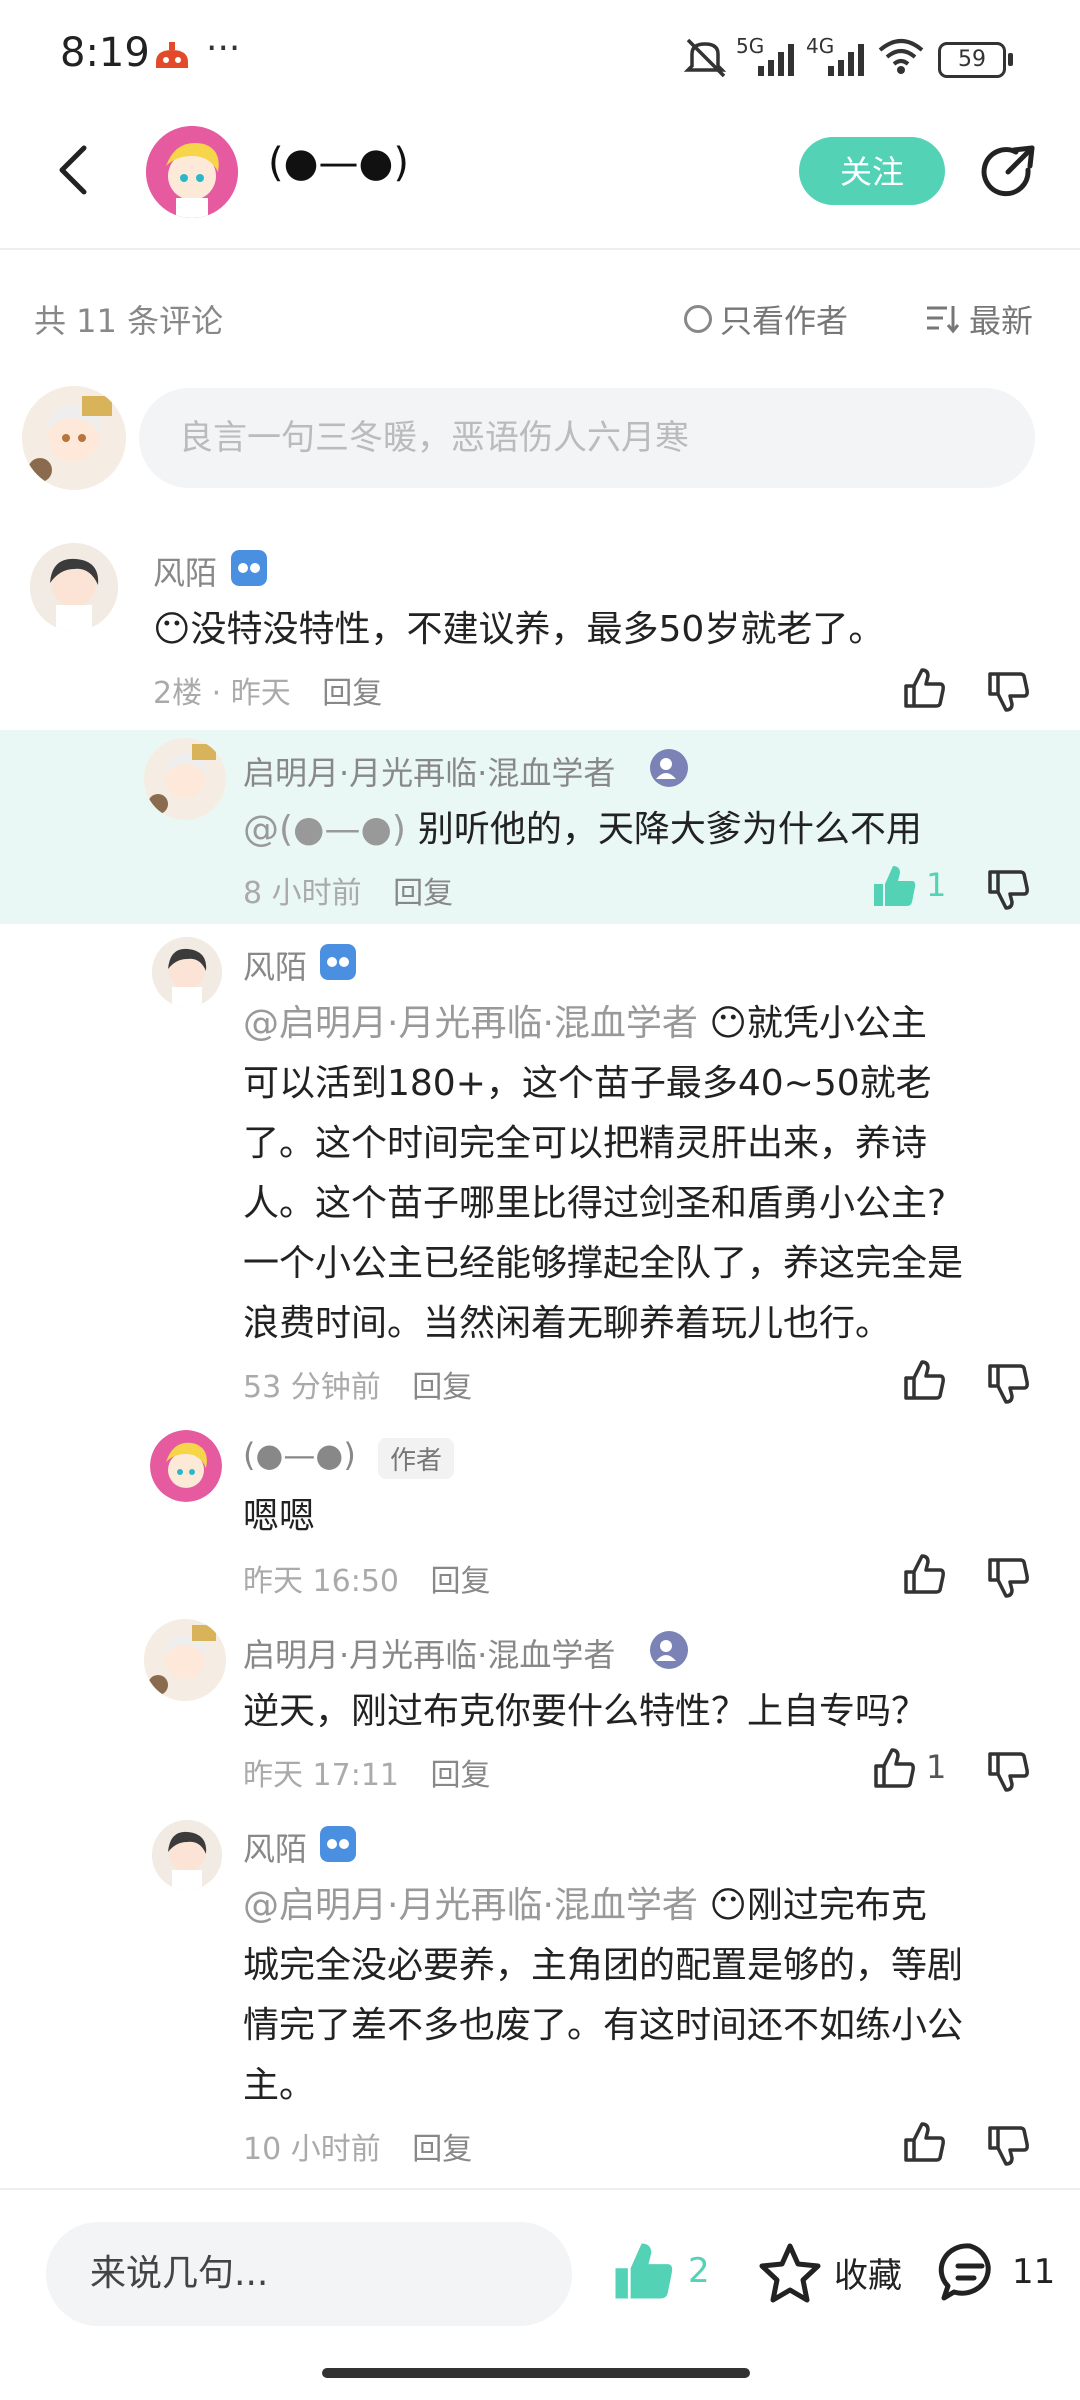  What do you see at coordinates (587, 438) in the screenshot?
I see `comment-input: 良言一句三冬暖，恶语伤人六月寒` at bounding box center [587, 438].